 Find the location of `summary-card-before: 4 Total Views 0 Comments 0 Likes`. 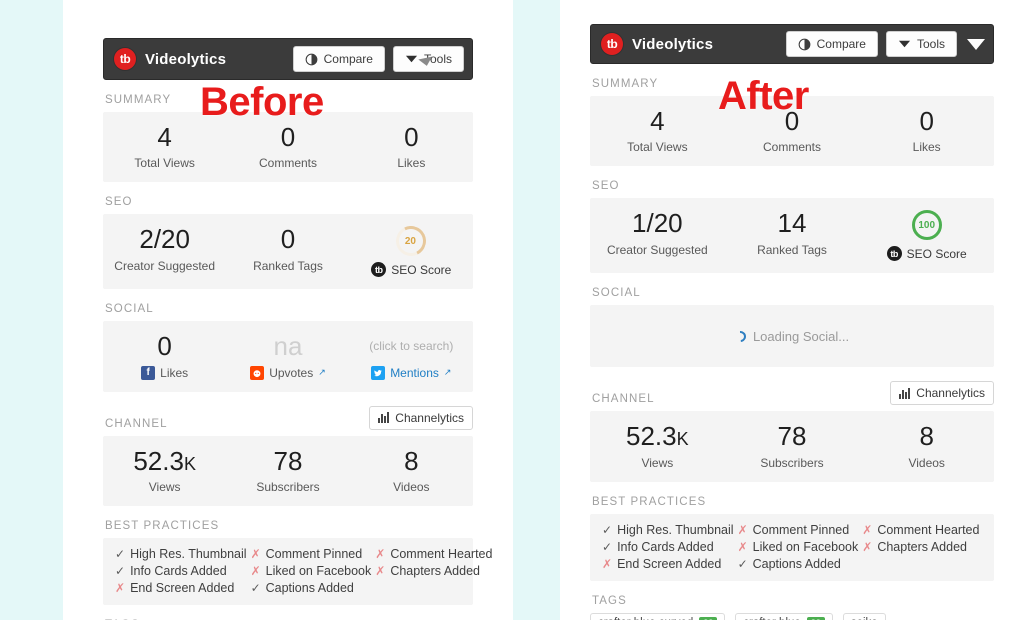

summary-card-before: 4 Total Views 0 Comments 0 Likes is located at coordinates (288, 147).